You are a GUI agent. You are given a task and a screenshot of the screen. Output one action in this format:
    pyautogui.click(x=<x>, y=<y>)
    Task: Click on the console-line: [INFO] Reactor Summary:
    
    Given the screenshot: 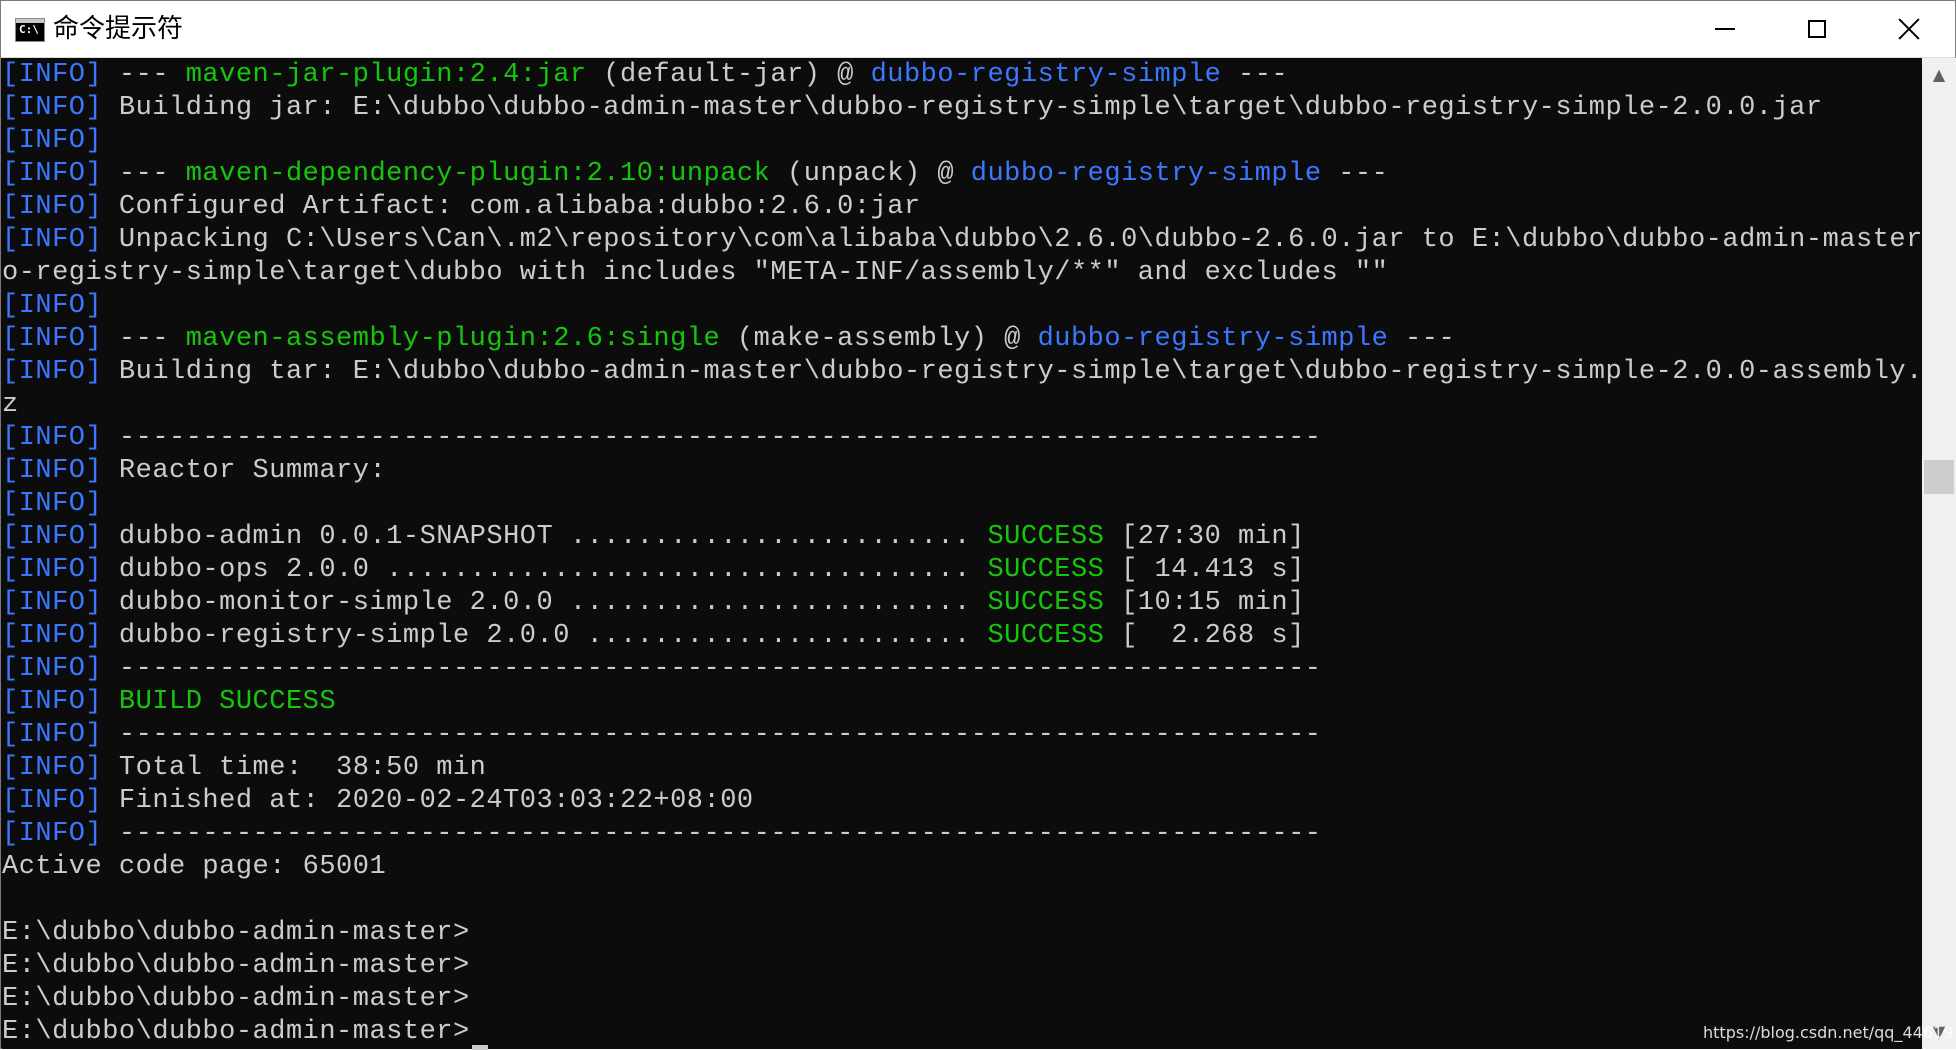 What is the action you would take?
    pyautogui.click(x=194, y=471)
    